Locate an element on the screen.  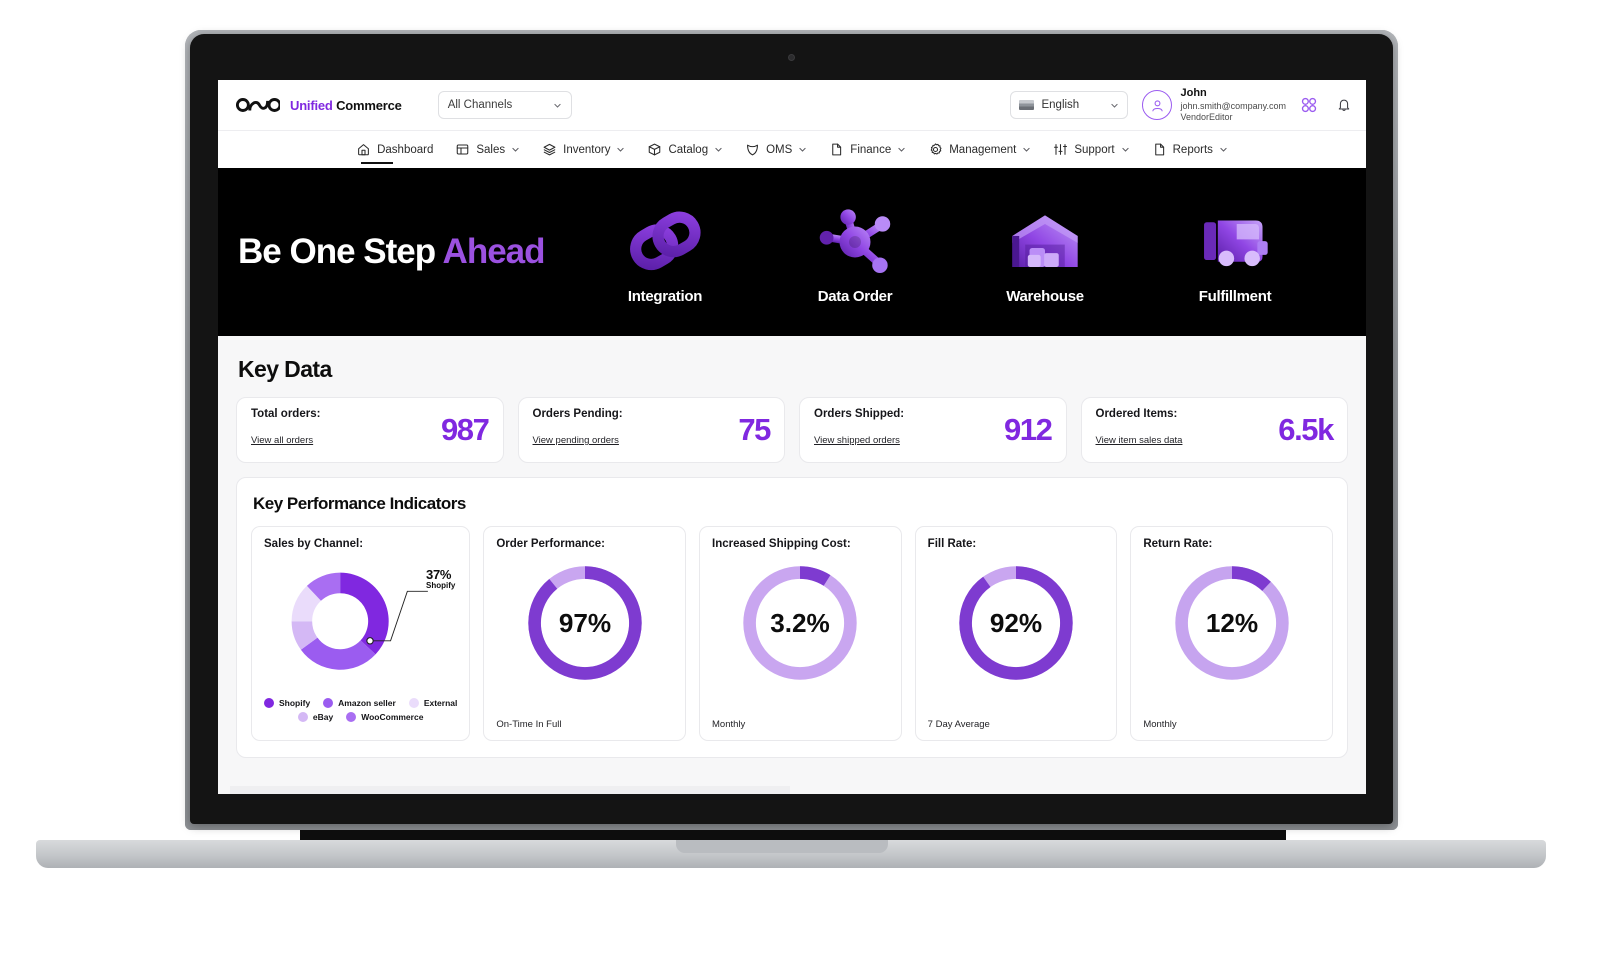
nav-item-label: Management is located at coordinates (983, 149).